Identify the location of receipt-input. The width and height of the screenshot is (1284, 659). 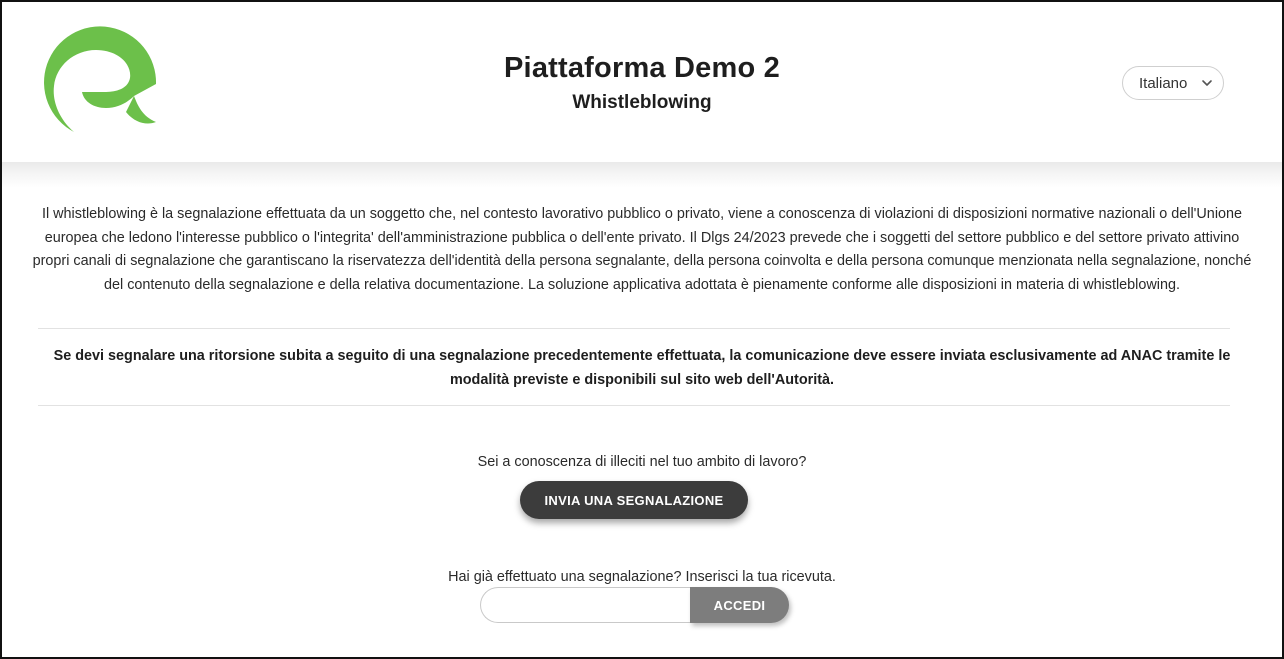
(587, 605).